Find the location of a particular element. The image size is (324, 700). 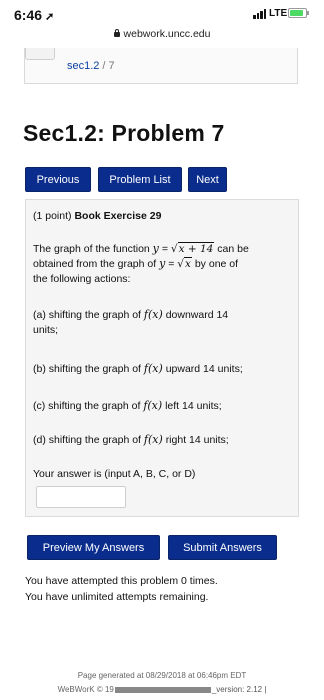

url-domain: webwork.uncc.edu is located at coordinates (167, 34).